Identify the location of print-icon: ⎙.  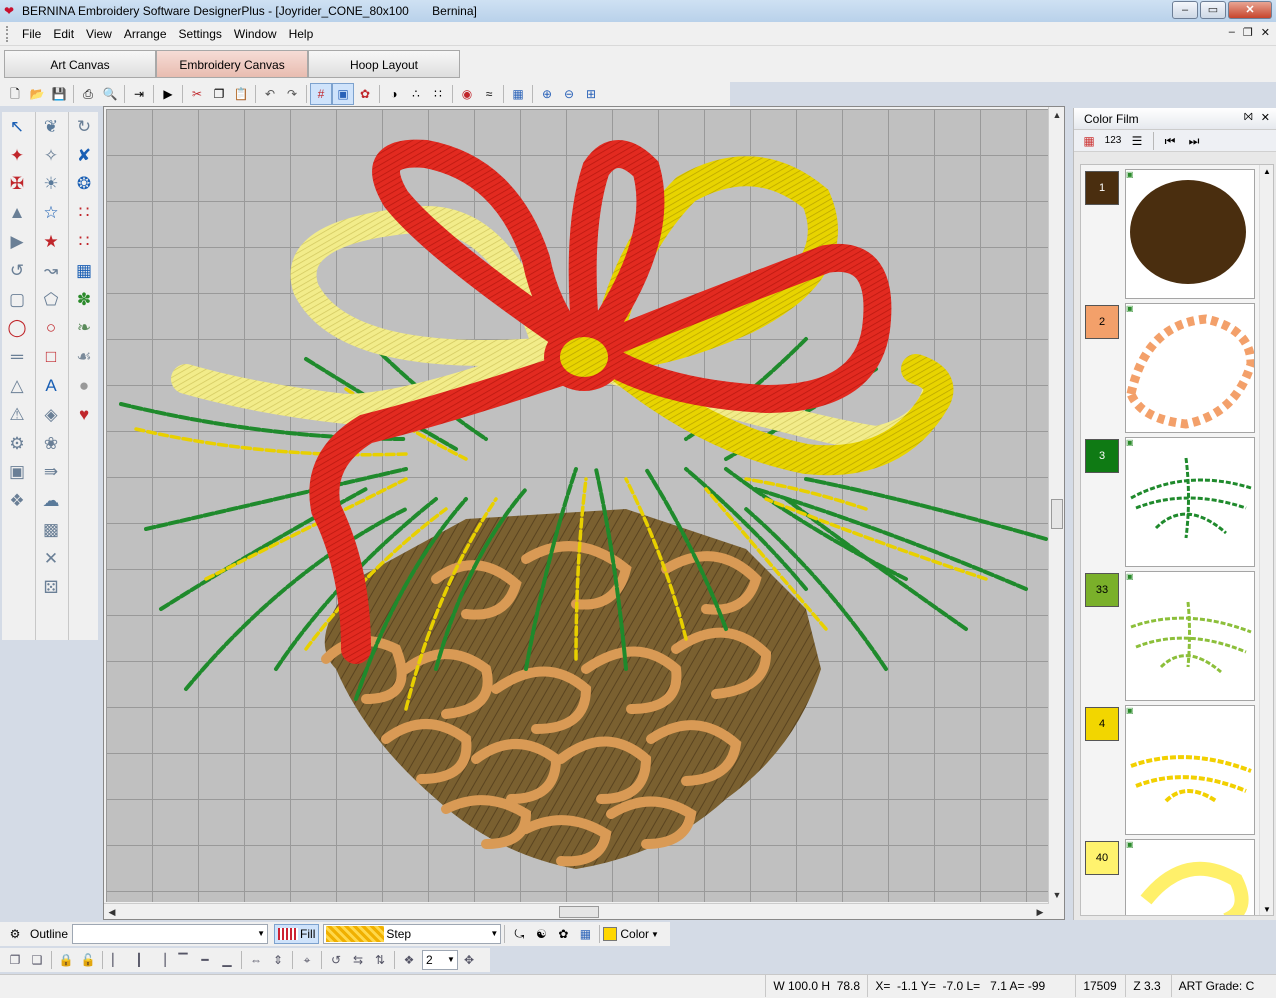
(88, 94).